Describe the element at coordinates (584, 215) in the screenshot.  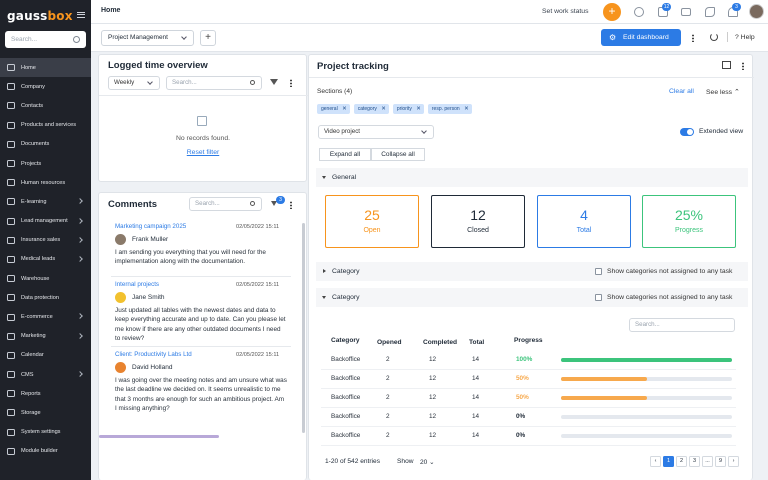
I see `stat-value: 4` at that location.